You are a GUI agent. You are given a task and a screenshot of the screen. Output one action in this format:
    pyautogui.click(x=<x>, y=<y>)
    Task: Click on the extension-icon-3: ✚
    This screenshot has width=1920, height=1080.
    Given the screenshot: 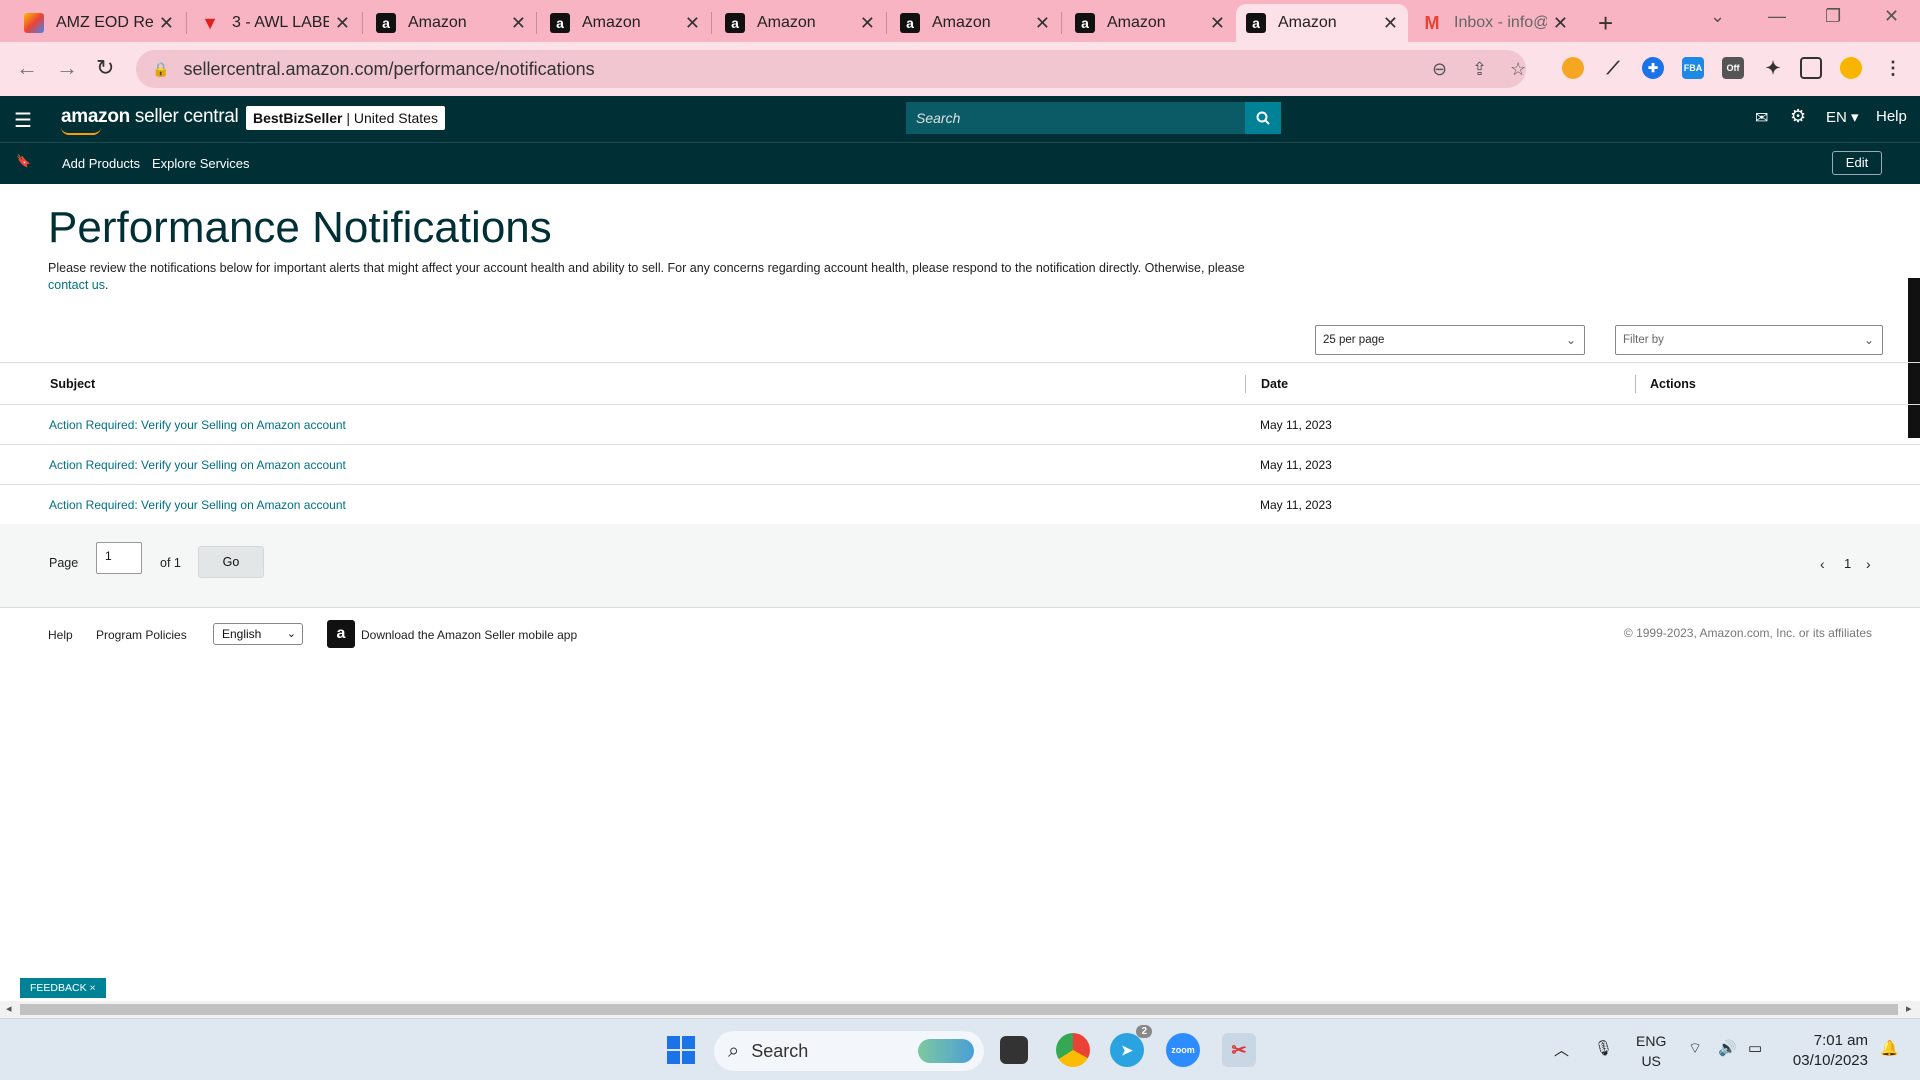 What is the action you would take?
    pyautogui.click(x=1653, y=68)
    